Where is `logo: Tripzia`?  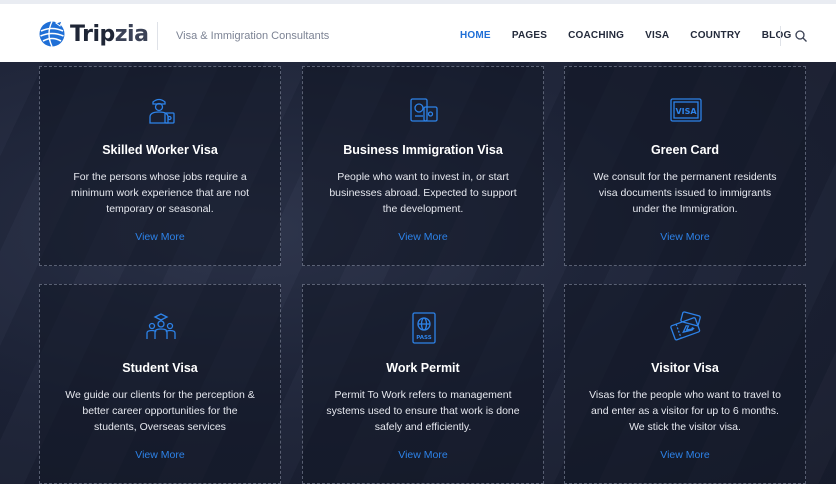 logo: Tripzia is located at coordinates (93, 34).